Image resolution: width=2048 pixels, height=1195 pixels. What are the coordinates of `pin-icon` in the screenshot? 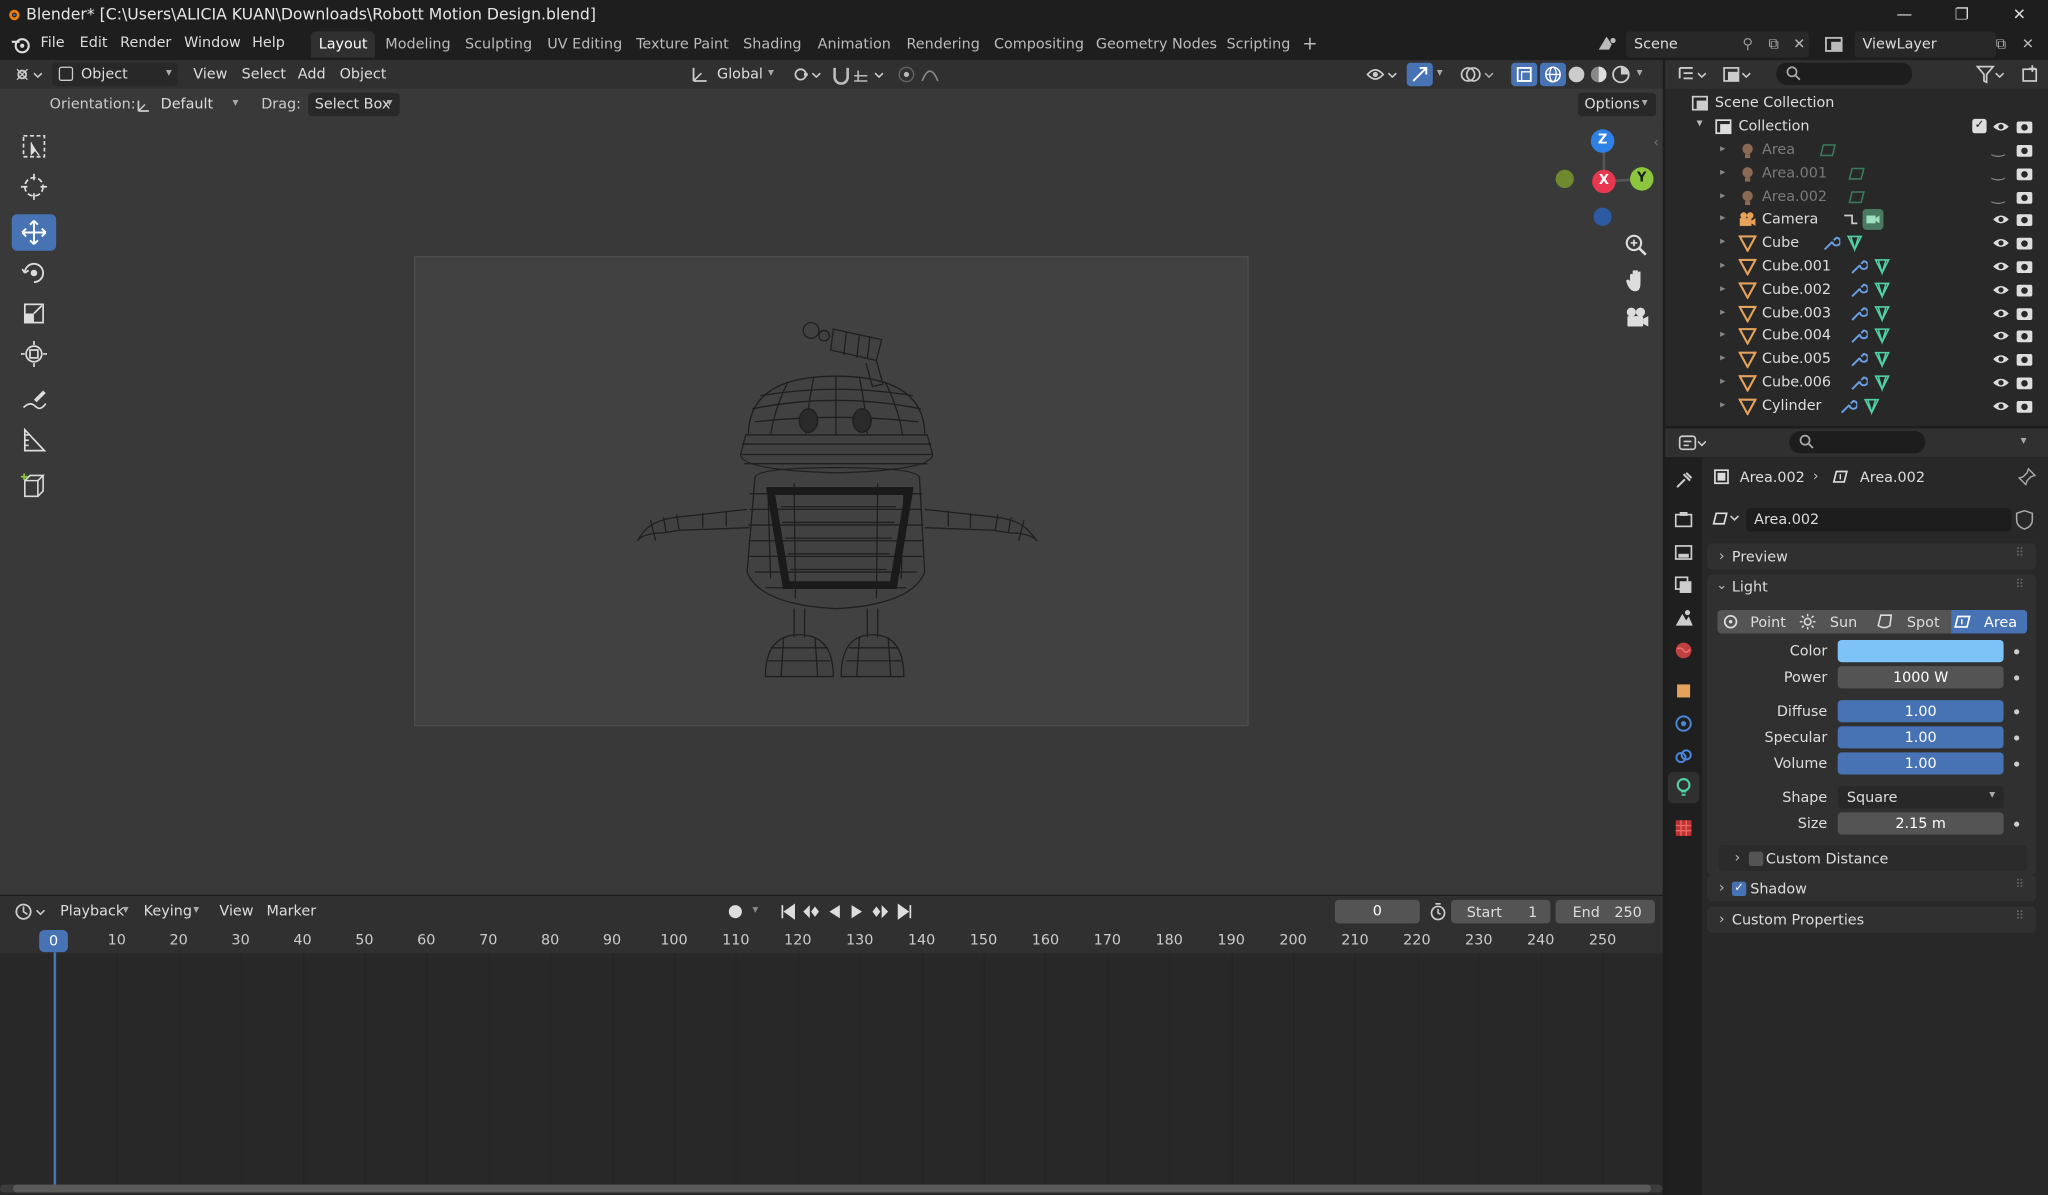 It's located at (2027, 476).